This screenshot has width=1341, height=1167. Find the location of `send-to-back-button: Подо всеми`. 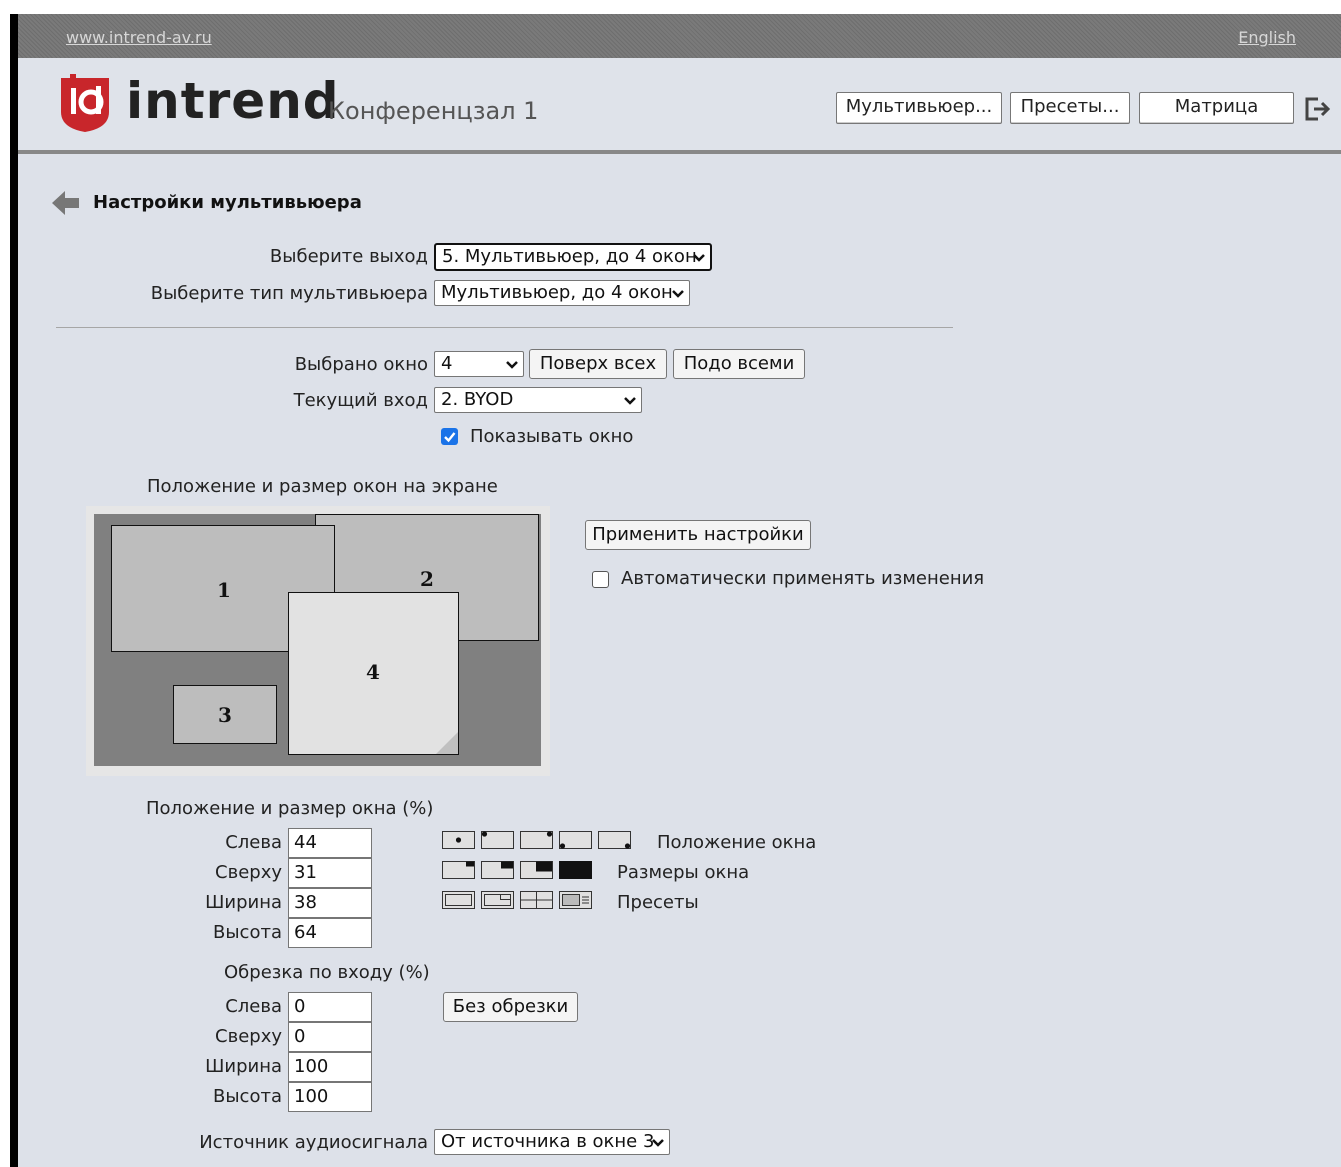

send-to-back-button: Подо всеми is located at coordinates (739, 364).